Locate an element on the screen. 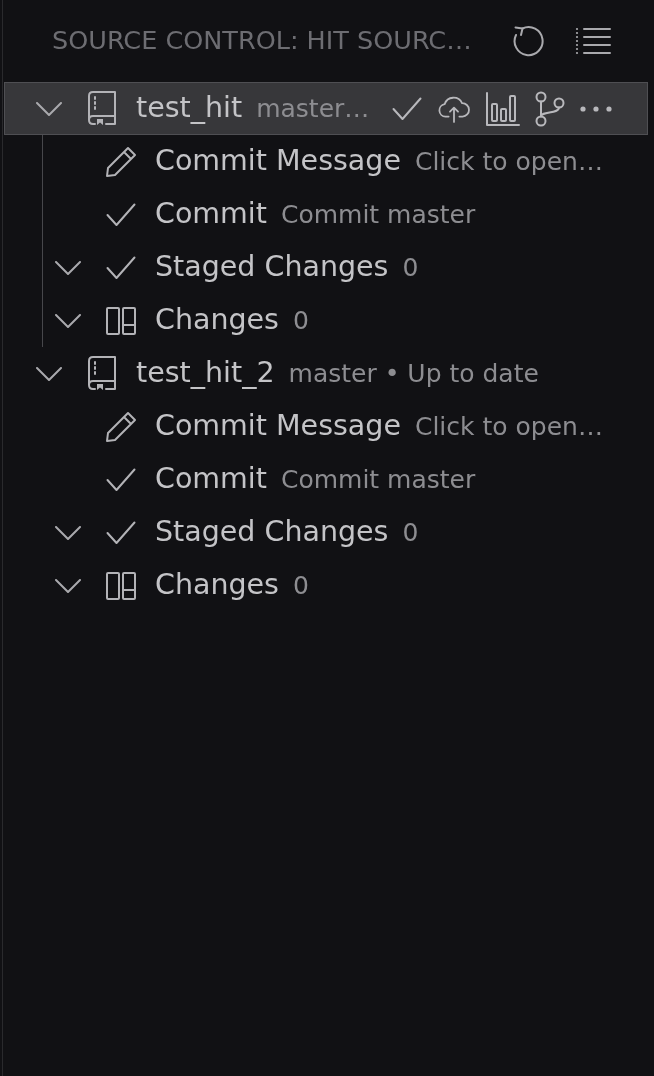 The width and height of the screenshot is (654, 1076). repository-name: test_hit is located at coordinates (189, 108).